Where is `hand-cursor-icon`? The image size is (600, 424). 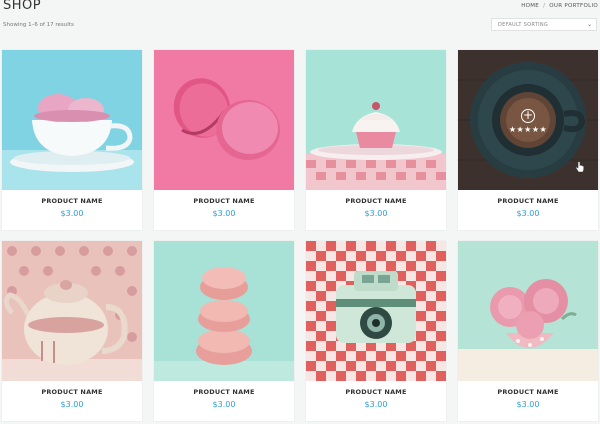 hand-cursor-icon is located at coordinates (580, 167).